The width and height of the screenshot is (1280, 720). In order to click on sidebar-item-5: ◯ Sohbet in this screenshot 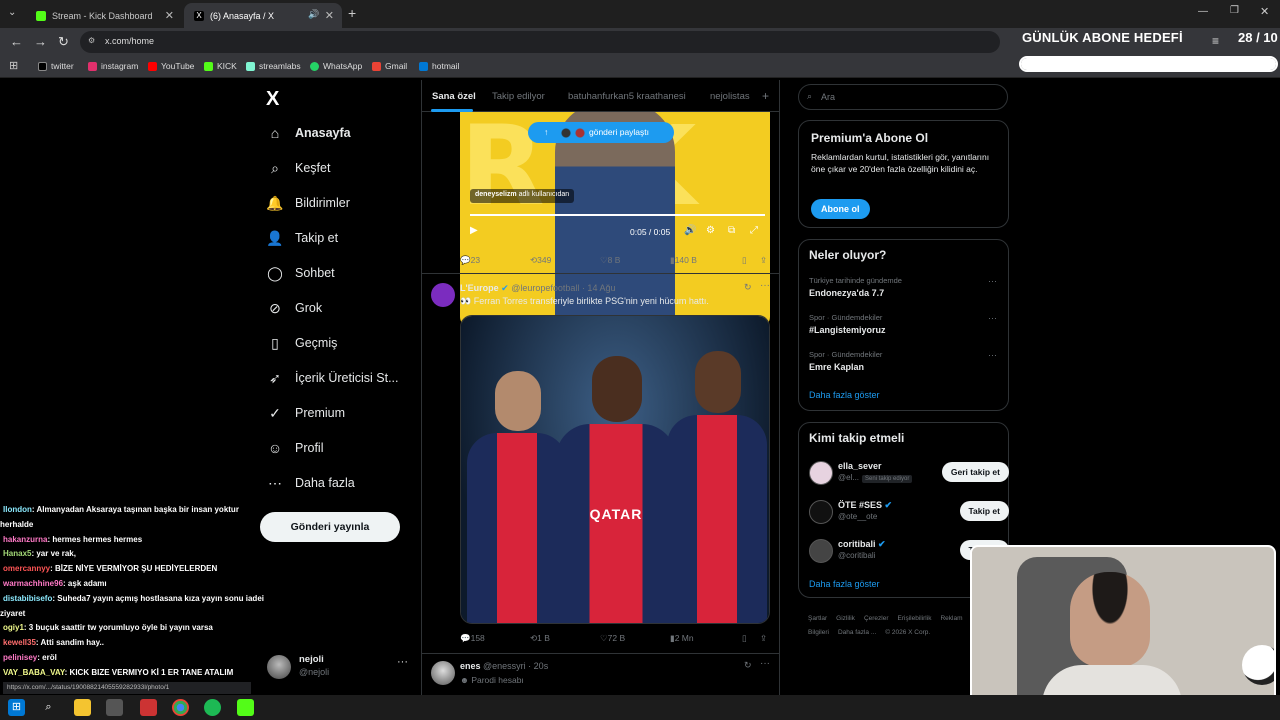, I will do `click(300, 273)`.